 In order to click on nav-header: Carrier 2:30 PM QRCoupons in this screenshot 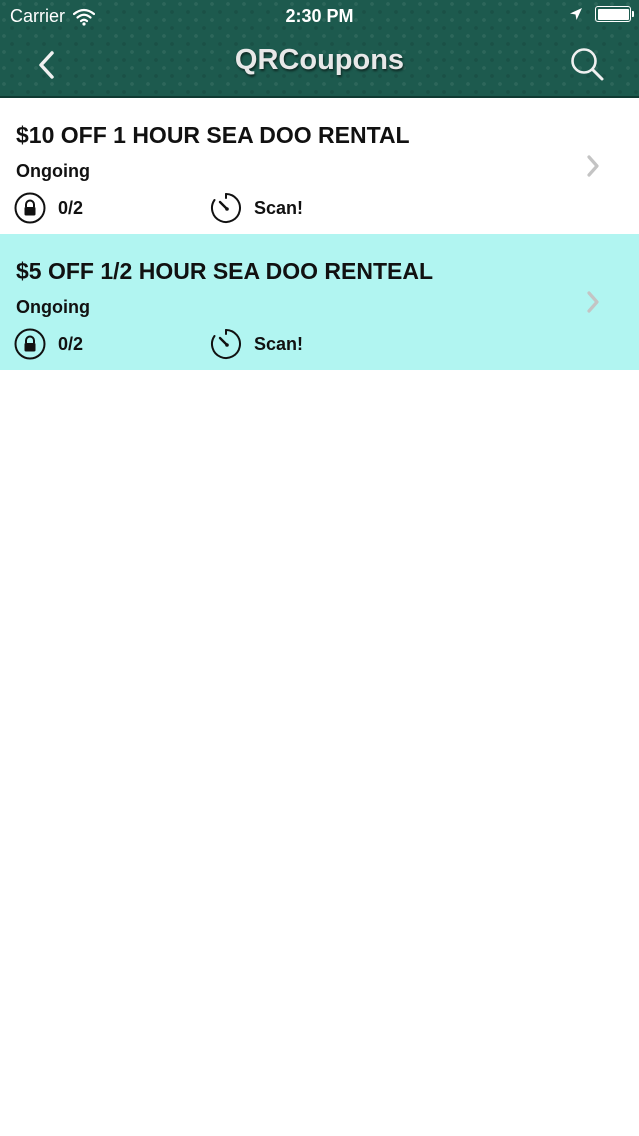, I will do `click(319, 49)`.